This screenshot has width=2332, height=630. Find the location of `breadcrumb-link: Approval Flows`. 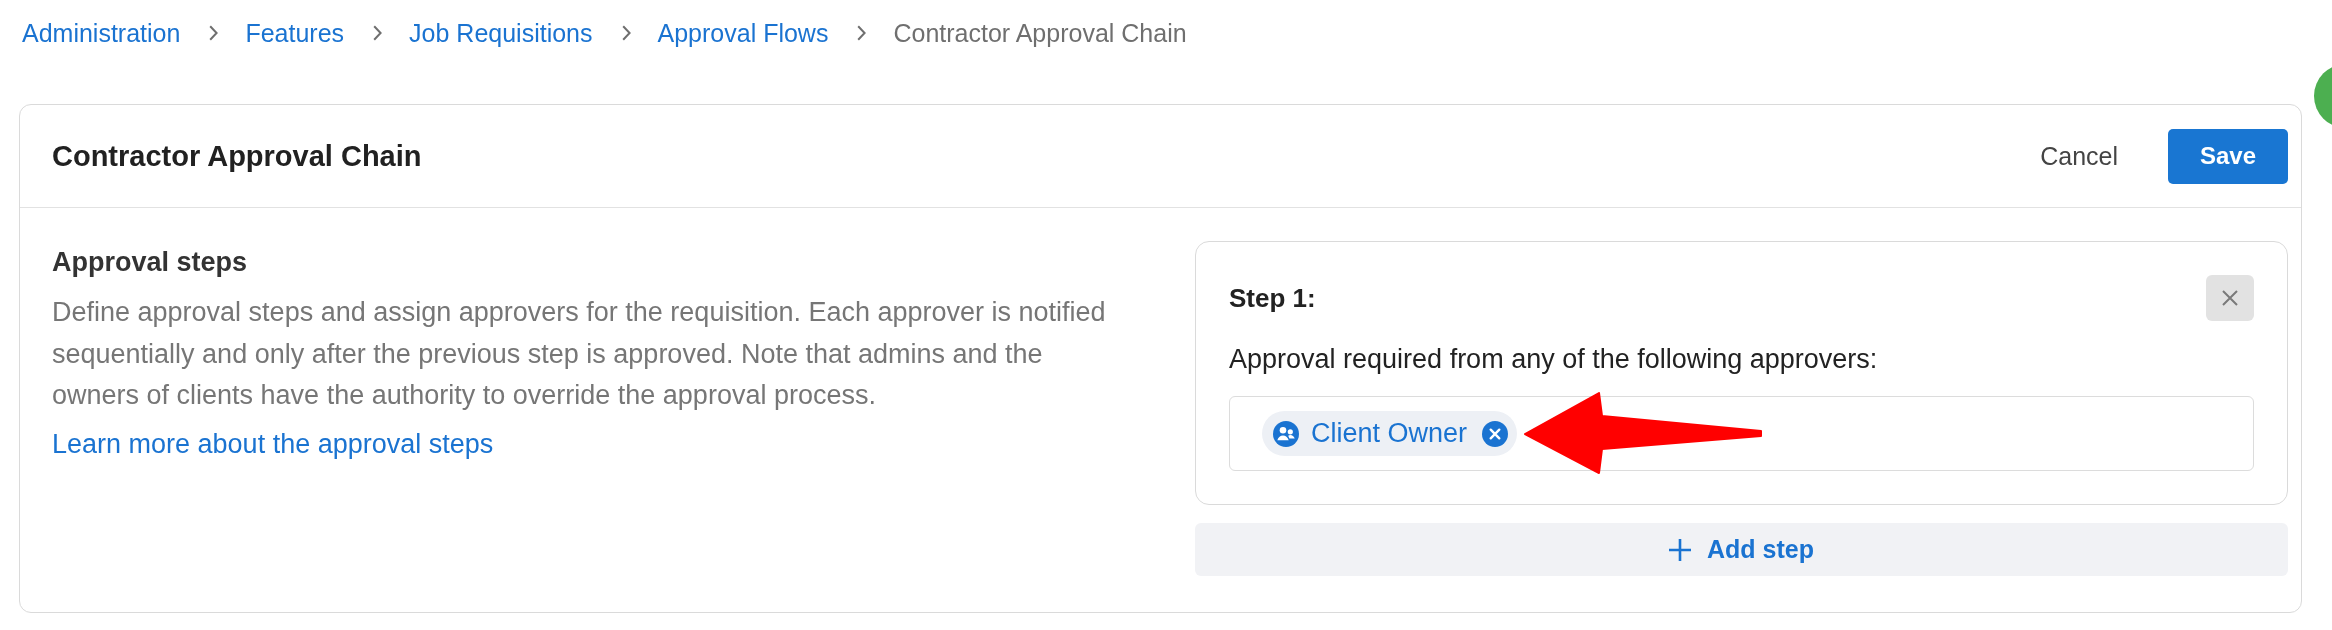

breadcrumb-link: Approval Flows is located at coordinates (743, 33).